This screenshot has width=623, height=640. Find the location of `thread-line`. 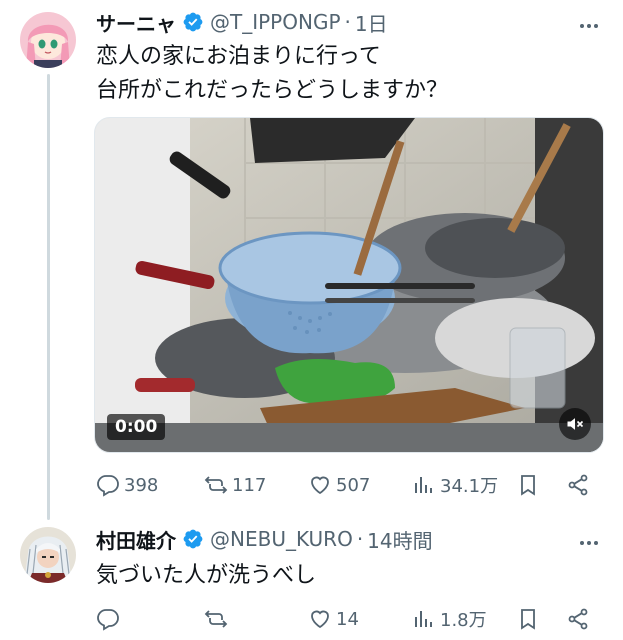

thread-line is located at coordinates (48, 297).